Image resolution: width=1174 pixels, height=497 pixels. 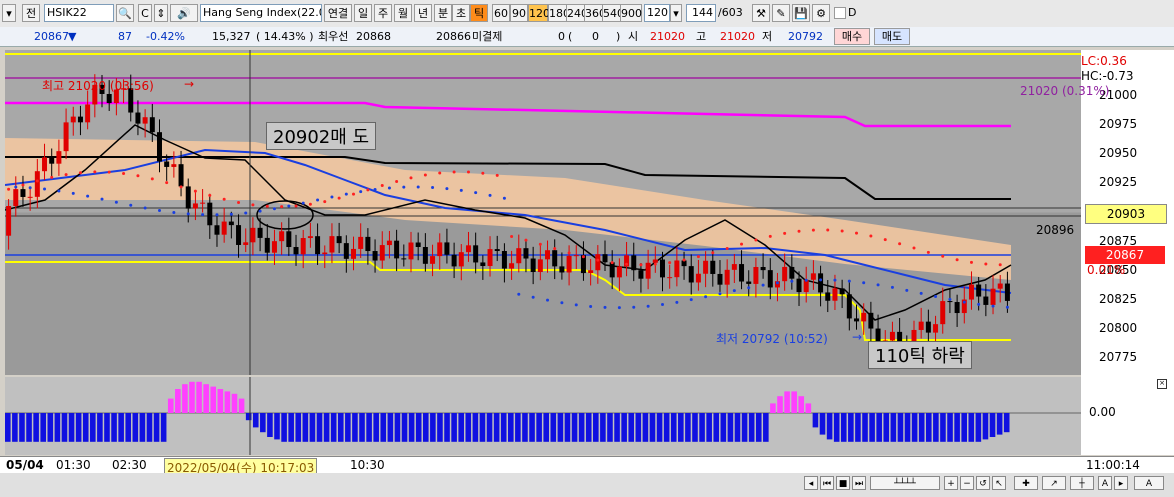 What do you see at coordinates (261, 13) in the screenshot?
I see `index-name-field: Hang Seng Index(22.0` at bounding box center [261, 13].